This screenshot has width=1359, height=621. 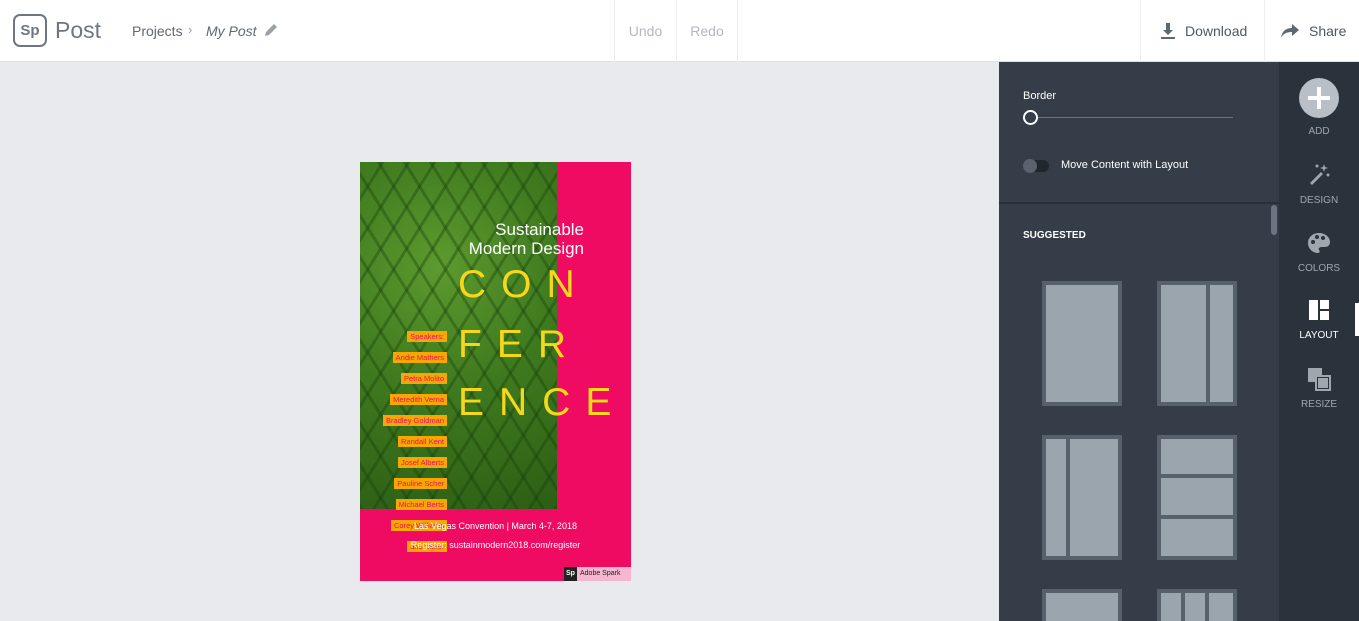 What do you see at coordinates (421, 504) in the screenshot?
I see `speaker-item: Michael Berts` at bounding box center [421, 504].